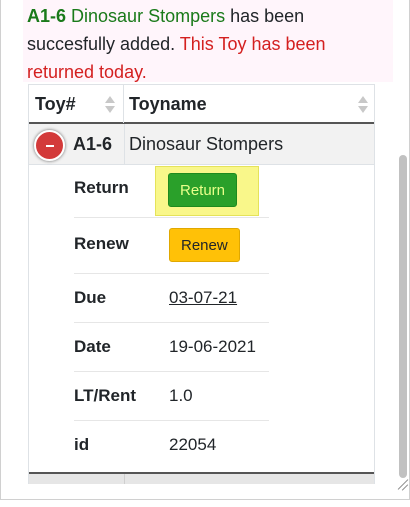 The height and width of the screenshot is (507, 410). What do you see at coordinates (93, 144) in the screenshot?
I see `row-toy-id: A1-6` at bounding box center [93, 144].